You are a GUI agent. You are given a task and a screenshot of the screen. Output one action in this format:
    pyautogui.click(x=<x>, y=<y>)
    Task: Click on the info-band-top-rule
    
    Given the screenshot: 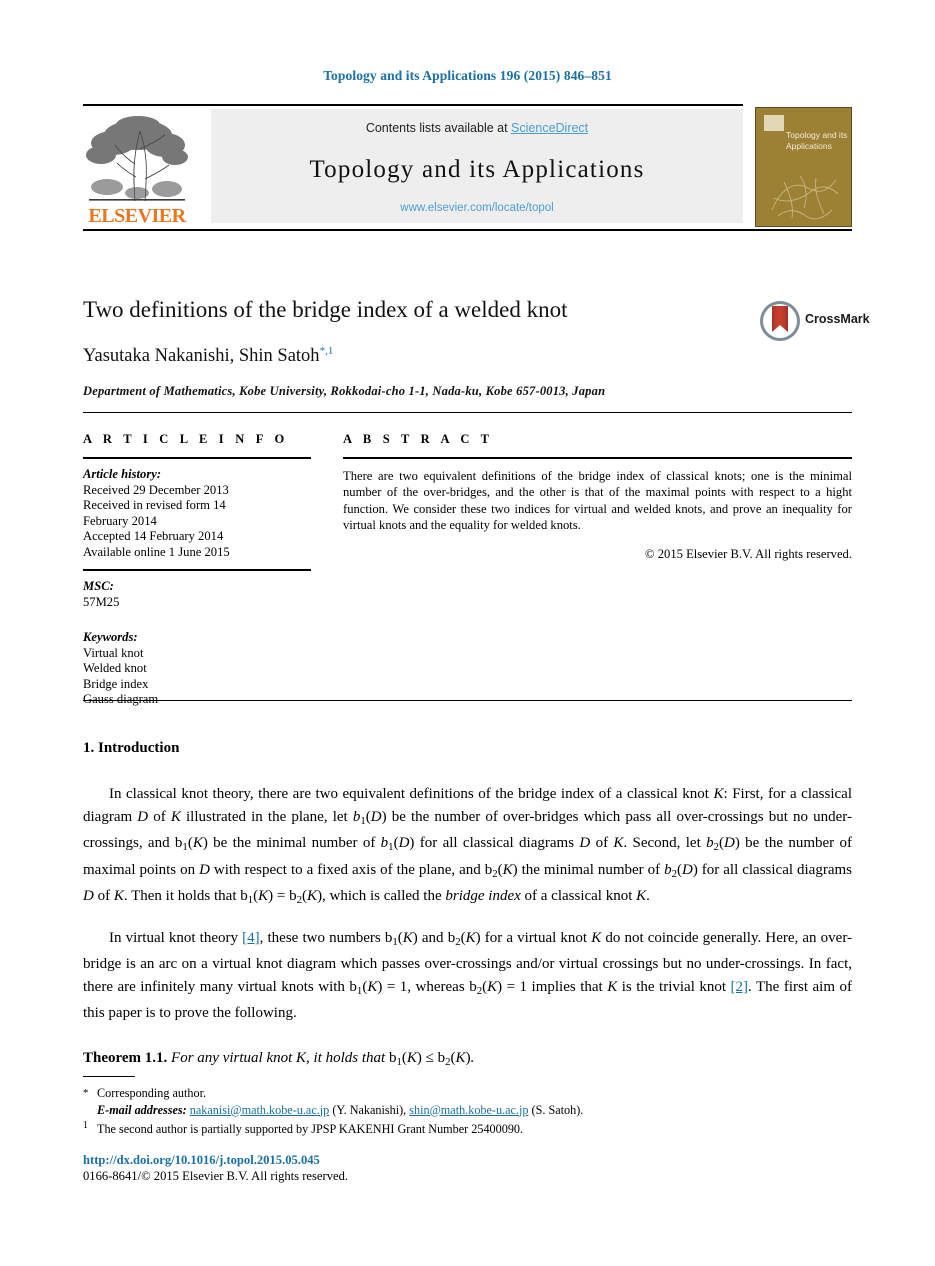 What is the action you would take?
    pyautogui.click(x=467, y=412)
    